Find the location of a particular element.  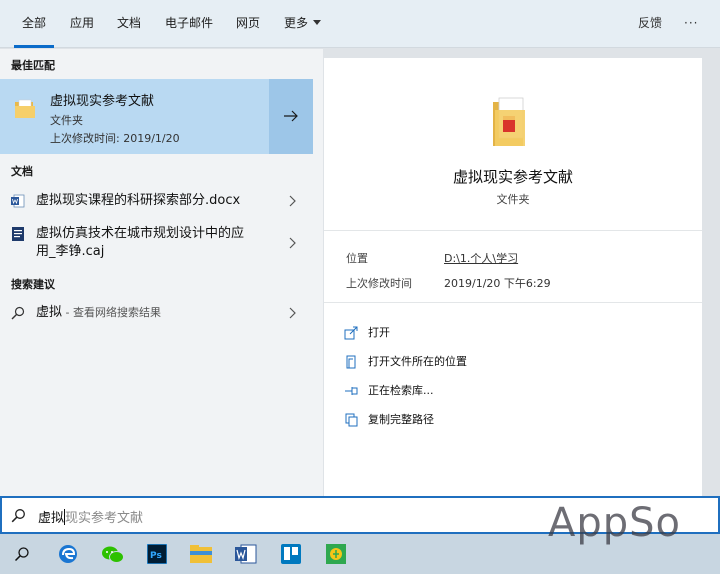

open-icon is located at coordinates (351, 333).